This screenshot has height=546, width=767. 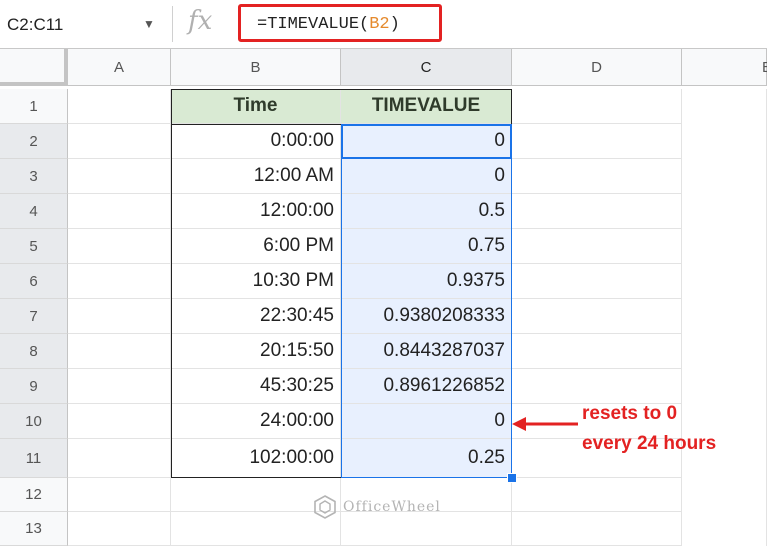 I want to click on time-cell: 0:00:00, so click(x=256, y=141).